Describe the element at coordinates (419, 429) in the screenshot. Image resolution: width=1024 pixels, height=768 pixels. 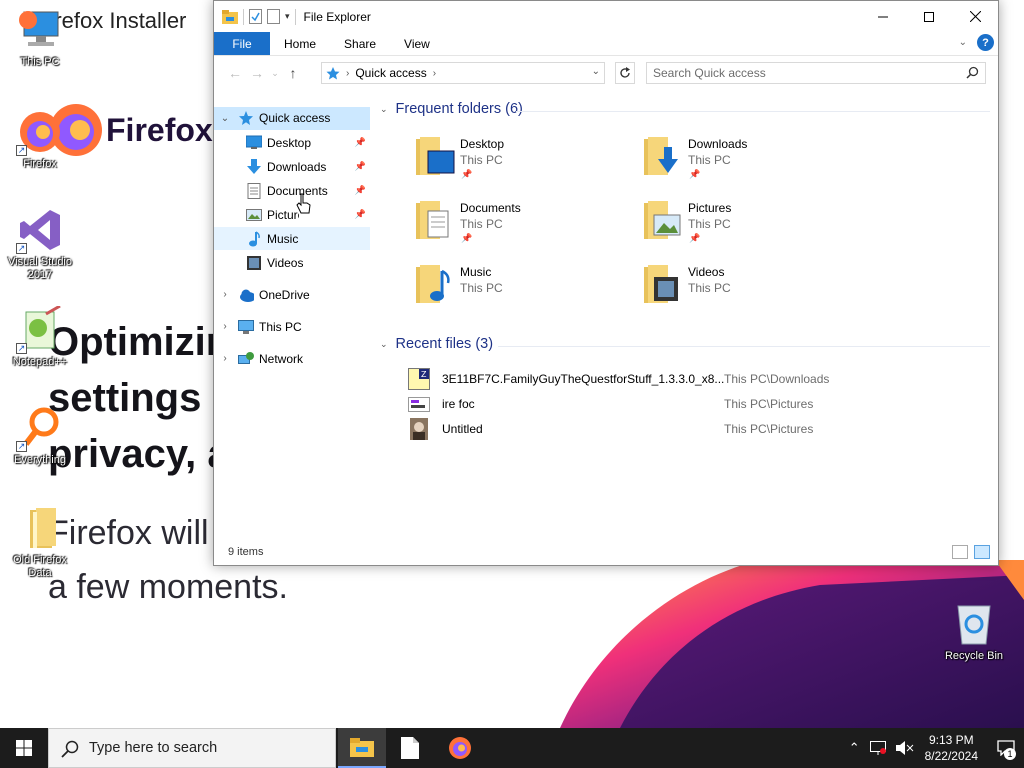
I see `image-thumbnail-icon` at that location.